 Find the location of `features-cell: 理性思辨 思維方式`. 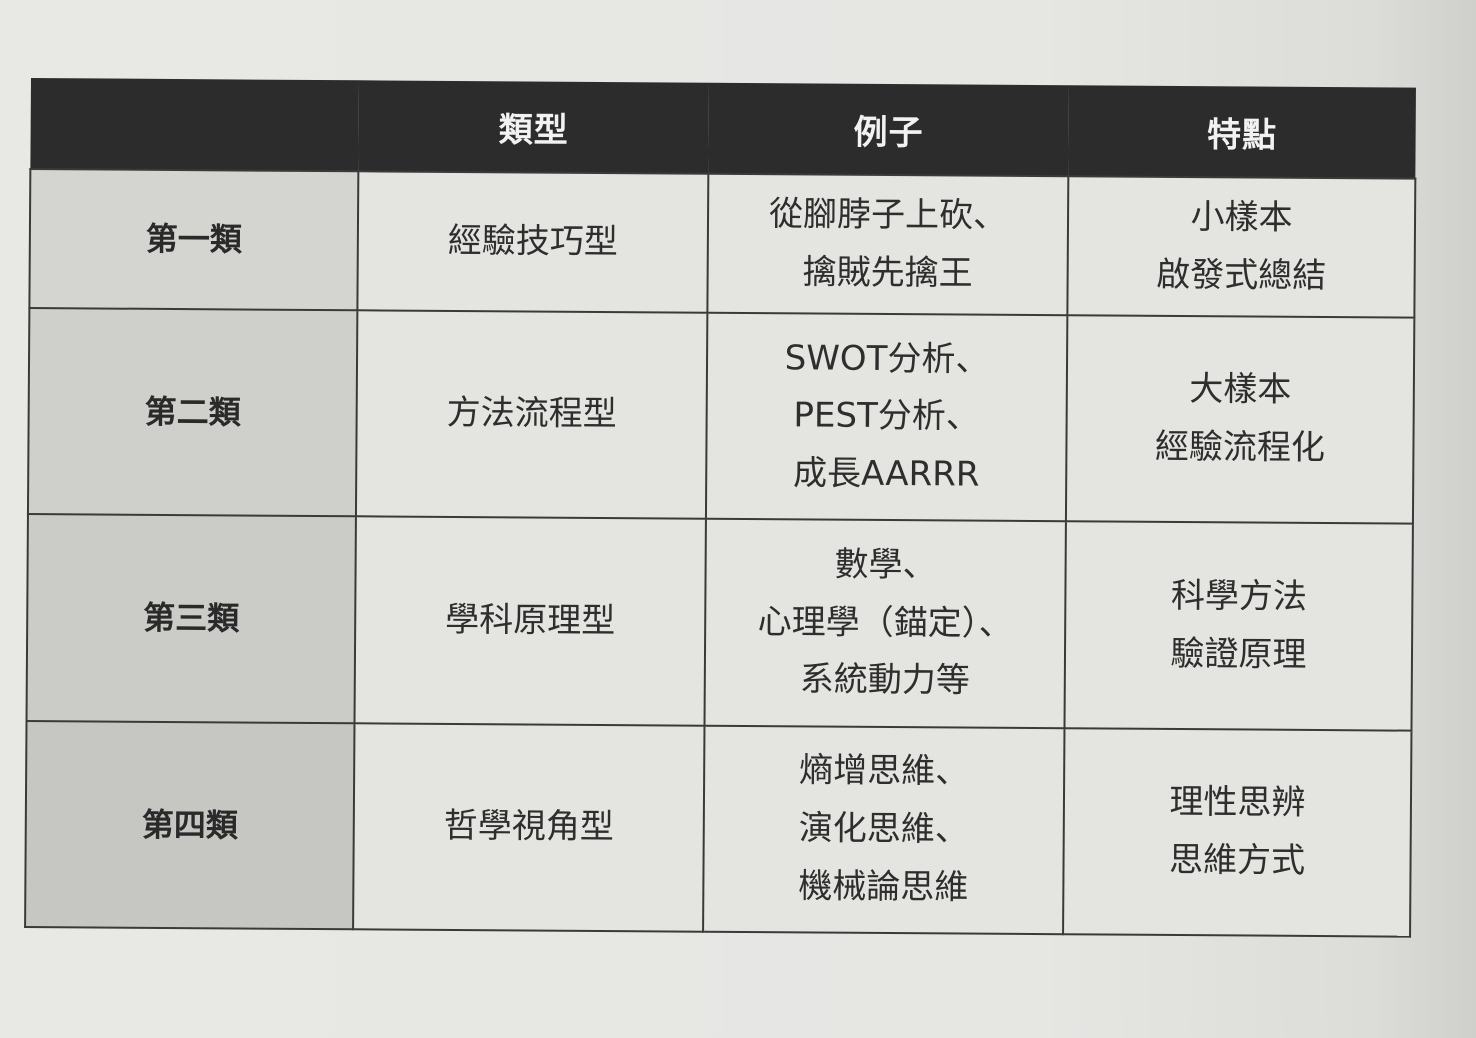

features-cell: 理性思辨 思維方式 is located at coordinates (1237, 832).